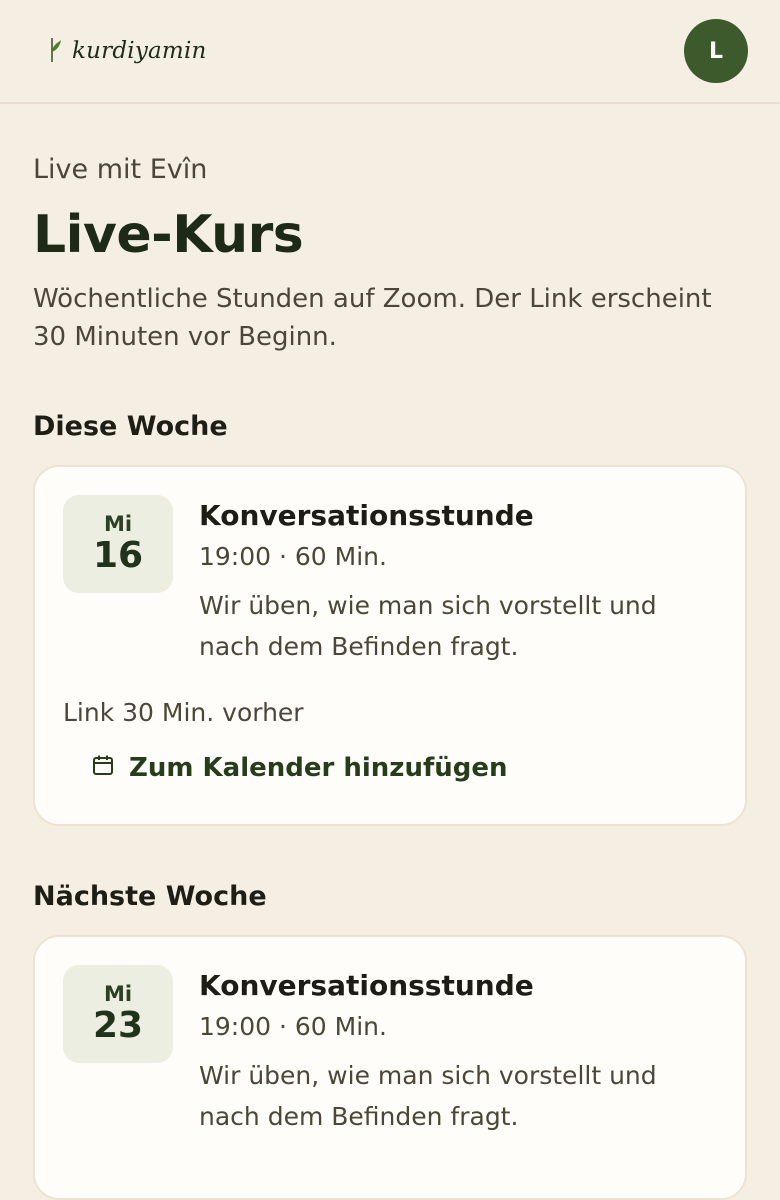  I want to click on link-note: Link 30 Min. vorher, so click(183, 712).